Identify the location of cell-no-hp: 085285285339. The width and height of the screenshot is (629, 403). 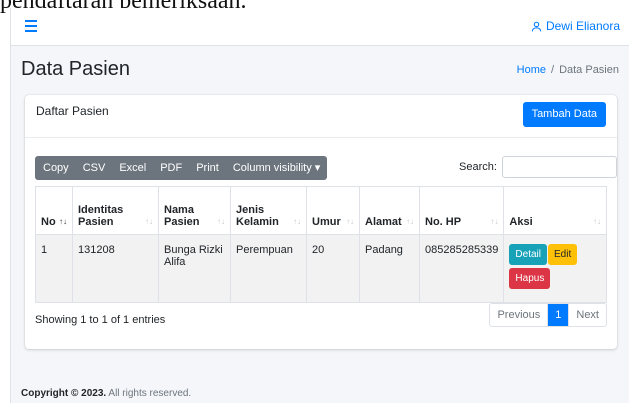
(461, 268).